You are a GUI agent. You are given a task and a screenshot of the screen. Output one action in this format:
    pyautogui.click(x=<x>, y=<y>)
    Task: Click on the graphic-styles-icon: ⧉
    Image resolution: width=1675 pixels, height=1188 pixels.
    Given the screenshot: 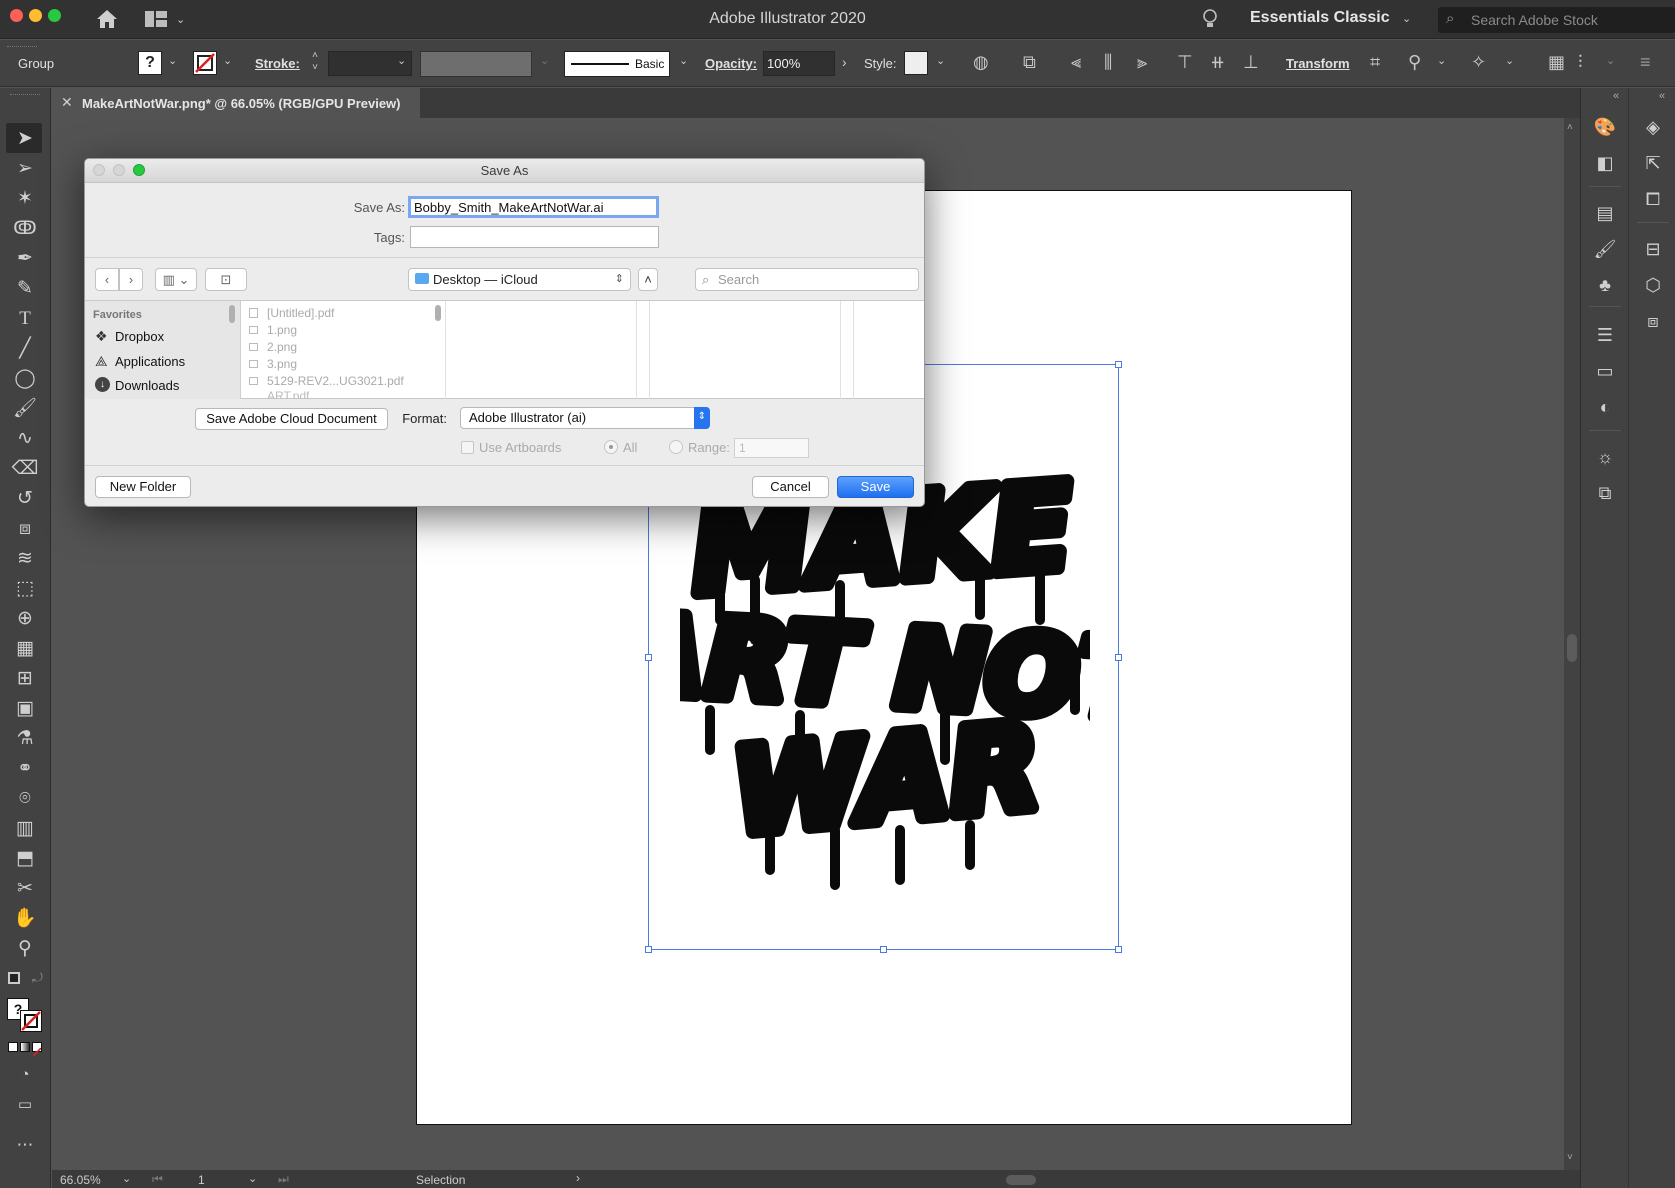 What is the action you would take?
    pyautogui.click(x=1605, y=493)
    